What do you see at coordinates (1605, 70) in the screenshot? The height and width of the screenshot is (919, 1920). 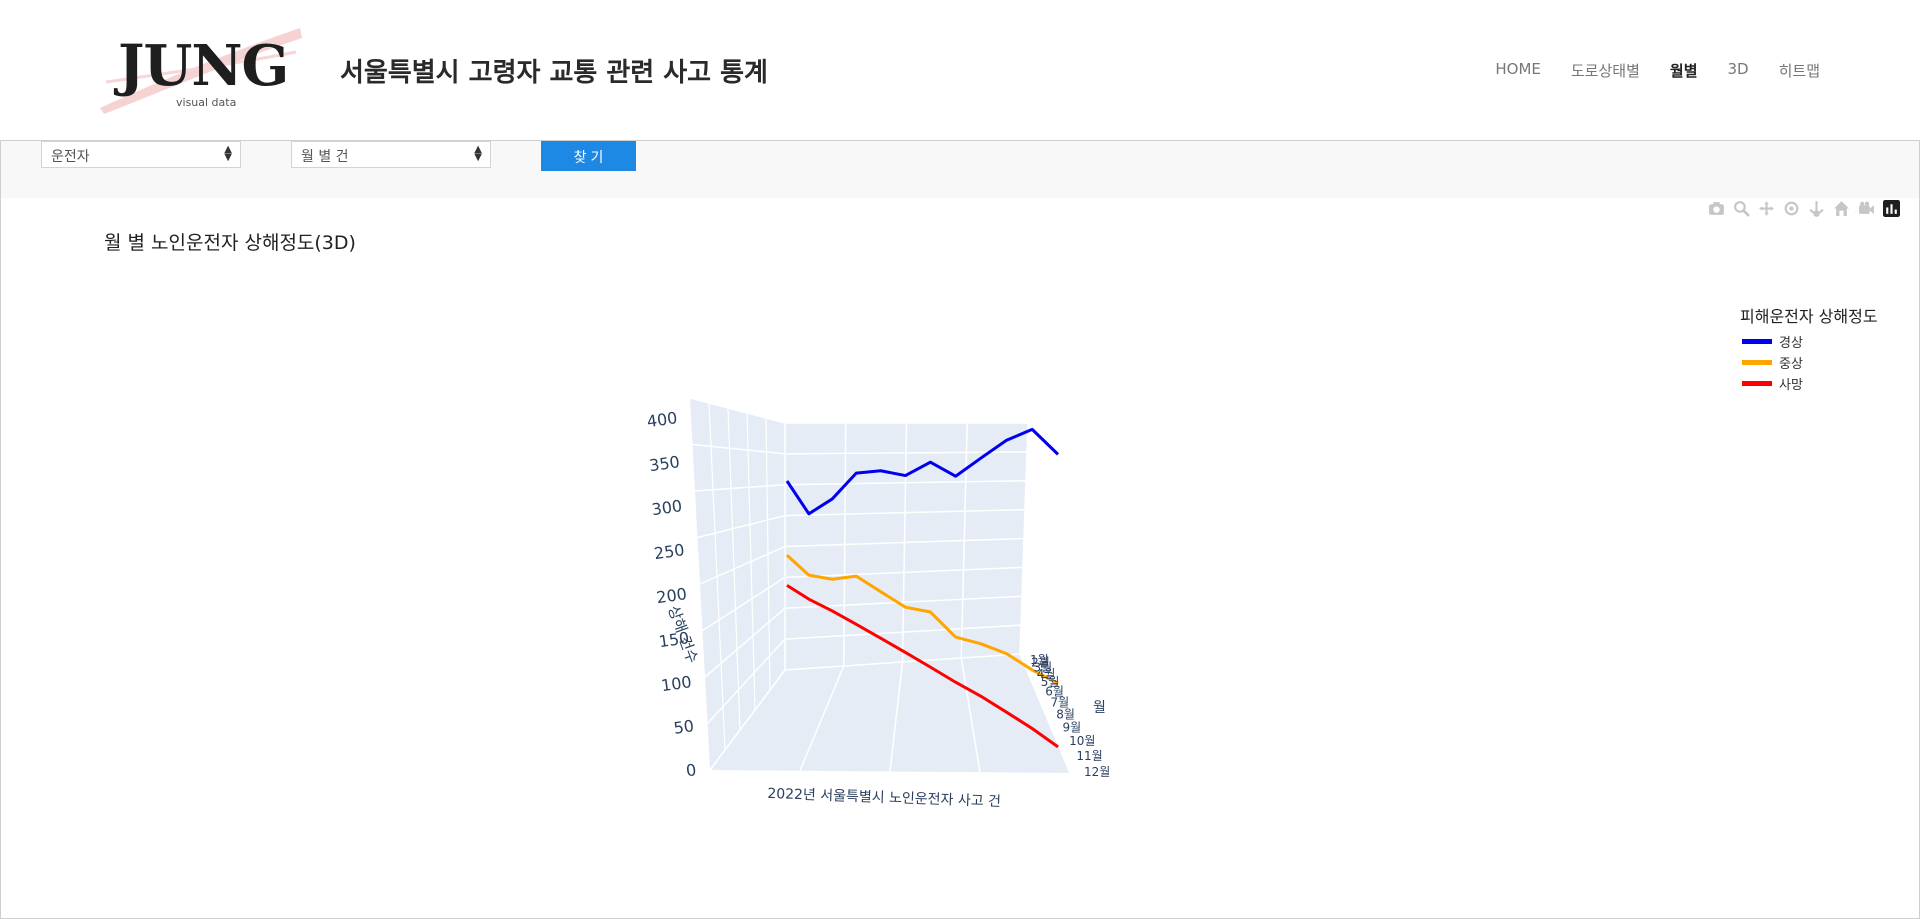 I see `nav-road-condition: 도로상태별` at bounding box center [1605, 70].